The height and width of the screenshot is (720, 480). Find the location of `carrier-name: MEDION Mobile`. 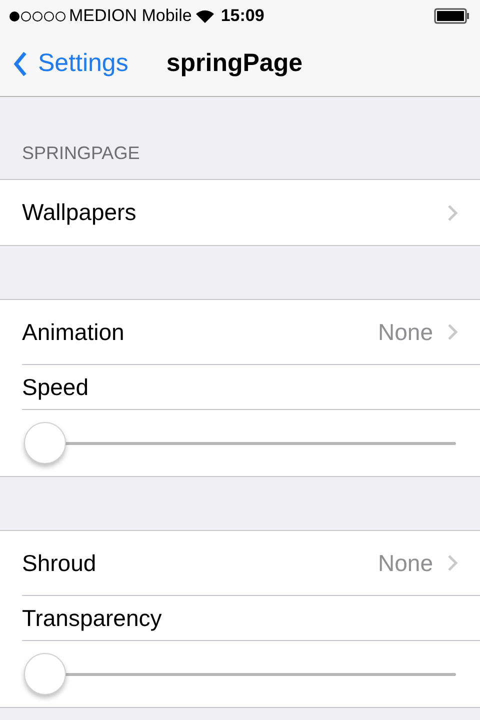

carrier-name: MEDION Mobile is located at coordinates (130, 16).